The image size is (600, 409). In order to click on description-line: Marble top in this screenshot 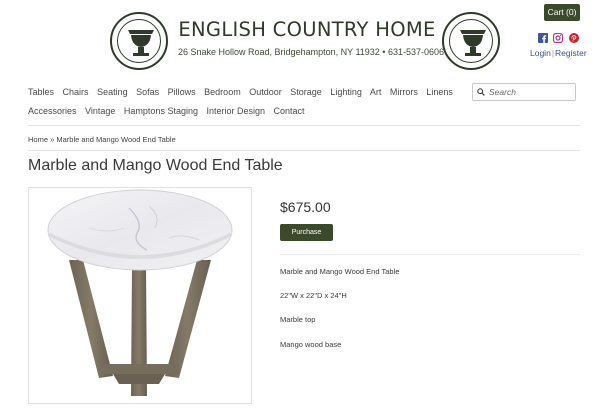, I will do `click(298, 319)`.